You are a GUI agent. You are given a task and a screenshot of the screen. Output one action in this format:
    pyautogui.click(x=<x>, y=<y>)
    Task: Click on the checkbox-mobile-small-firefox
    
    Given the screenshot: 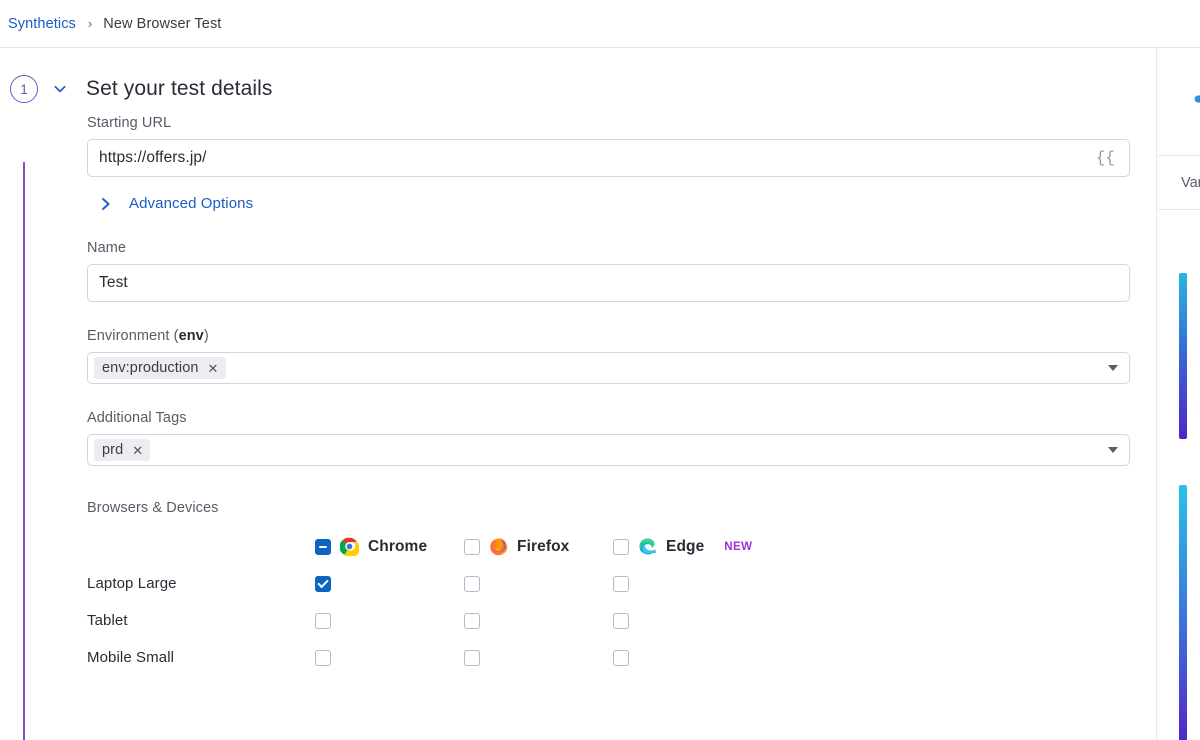 What is the action you would take?
    pyautogui.click(x=472, y=657)
    